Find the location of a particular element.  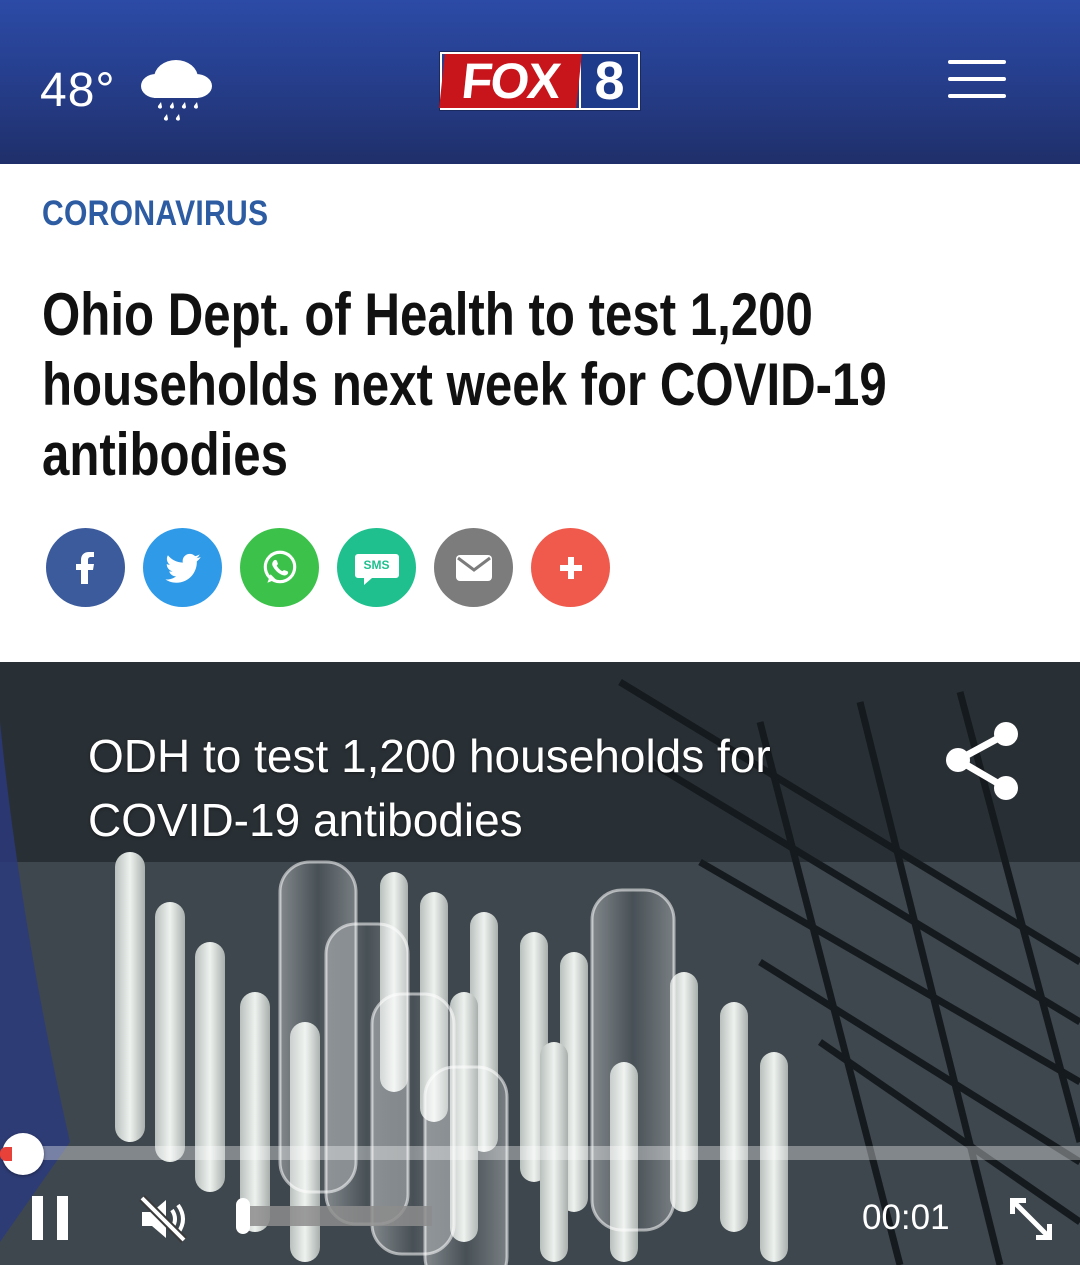

rain-cloud-icon is located at coordinates (176, 90).